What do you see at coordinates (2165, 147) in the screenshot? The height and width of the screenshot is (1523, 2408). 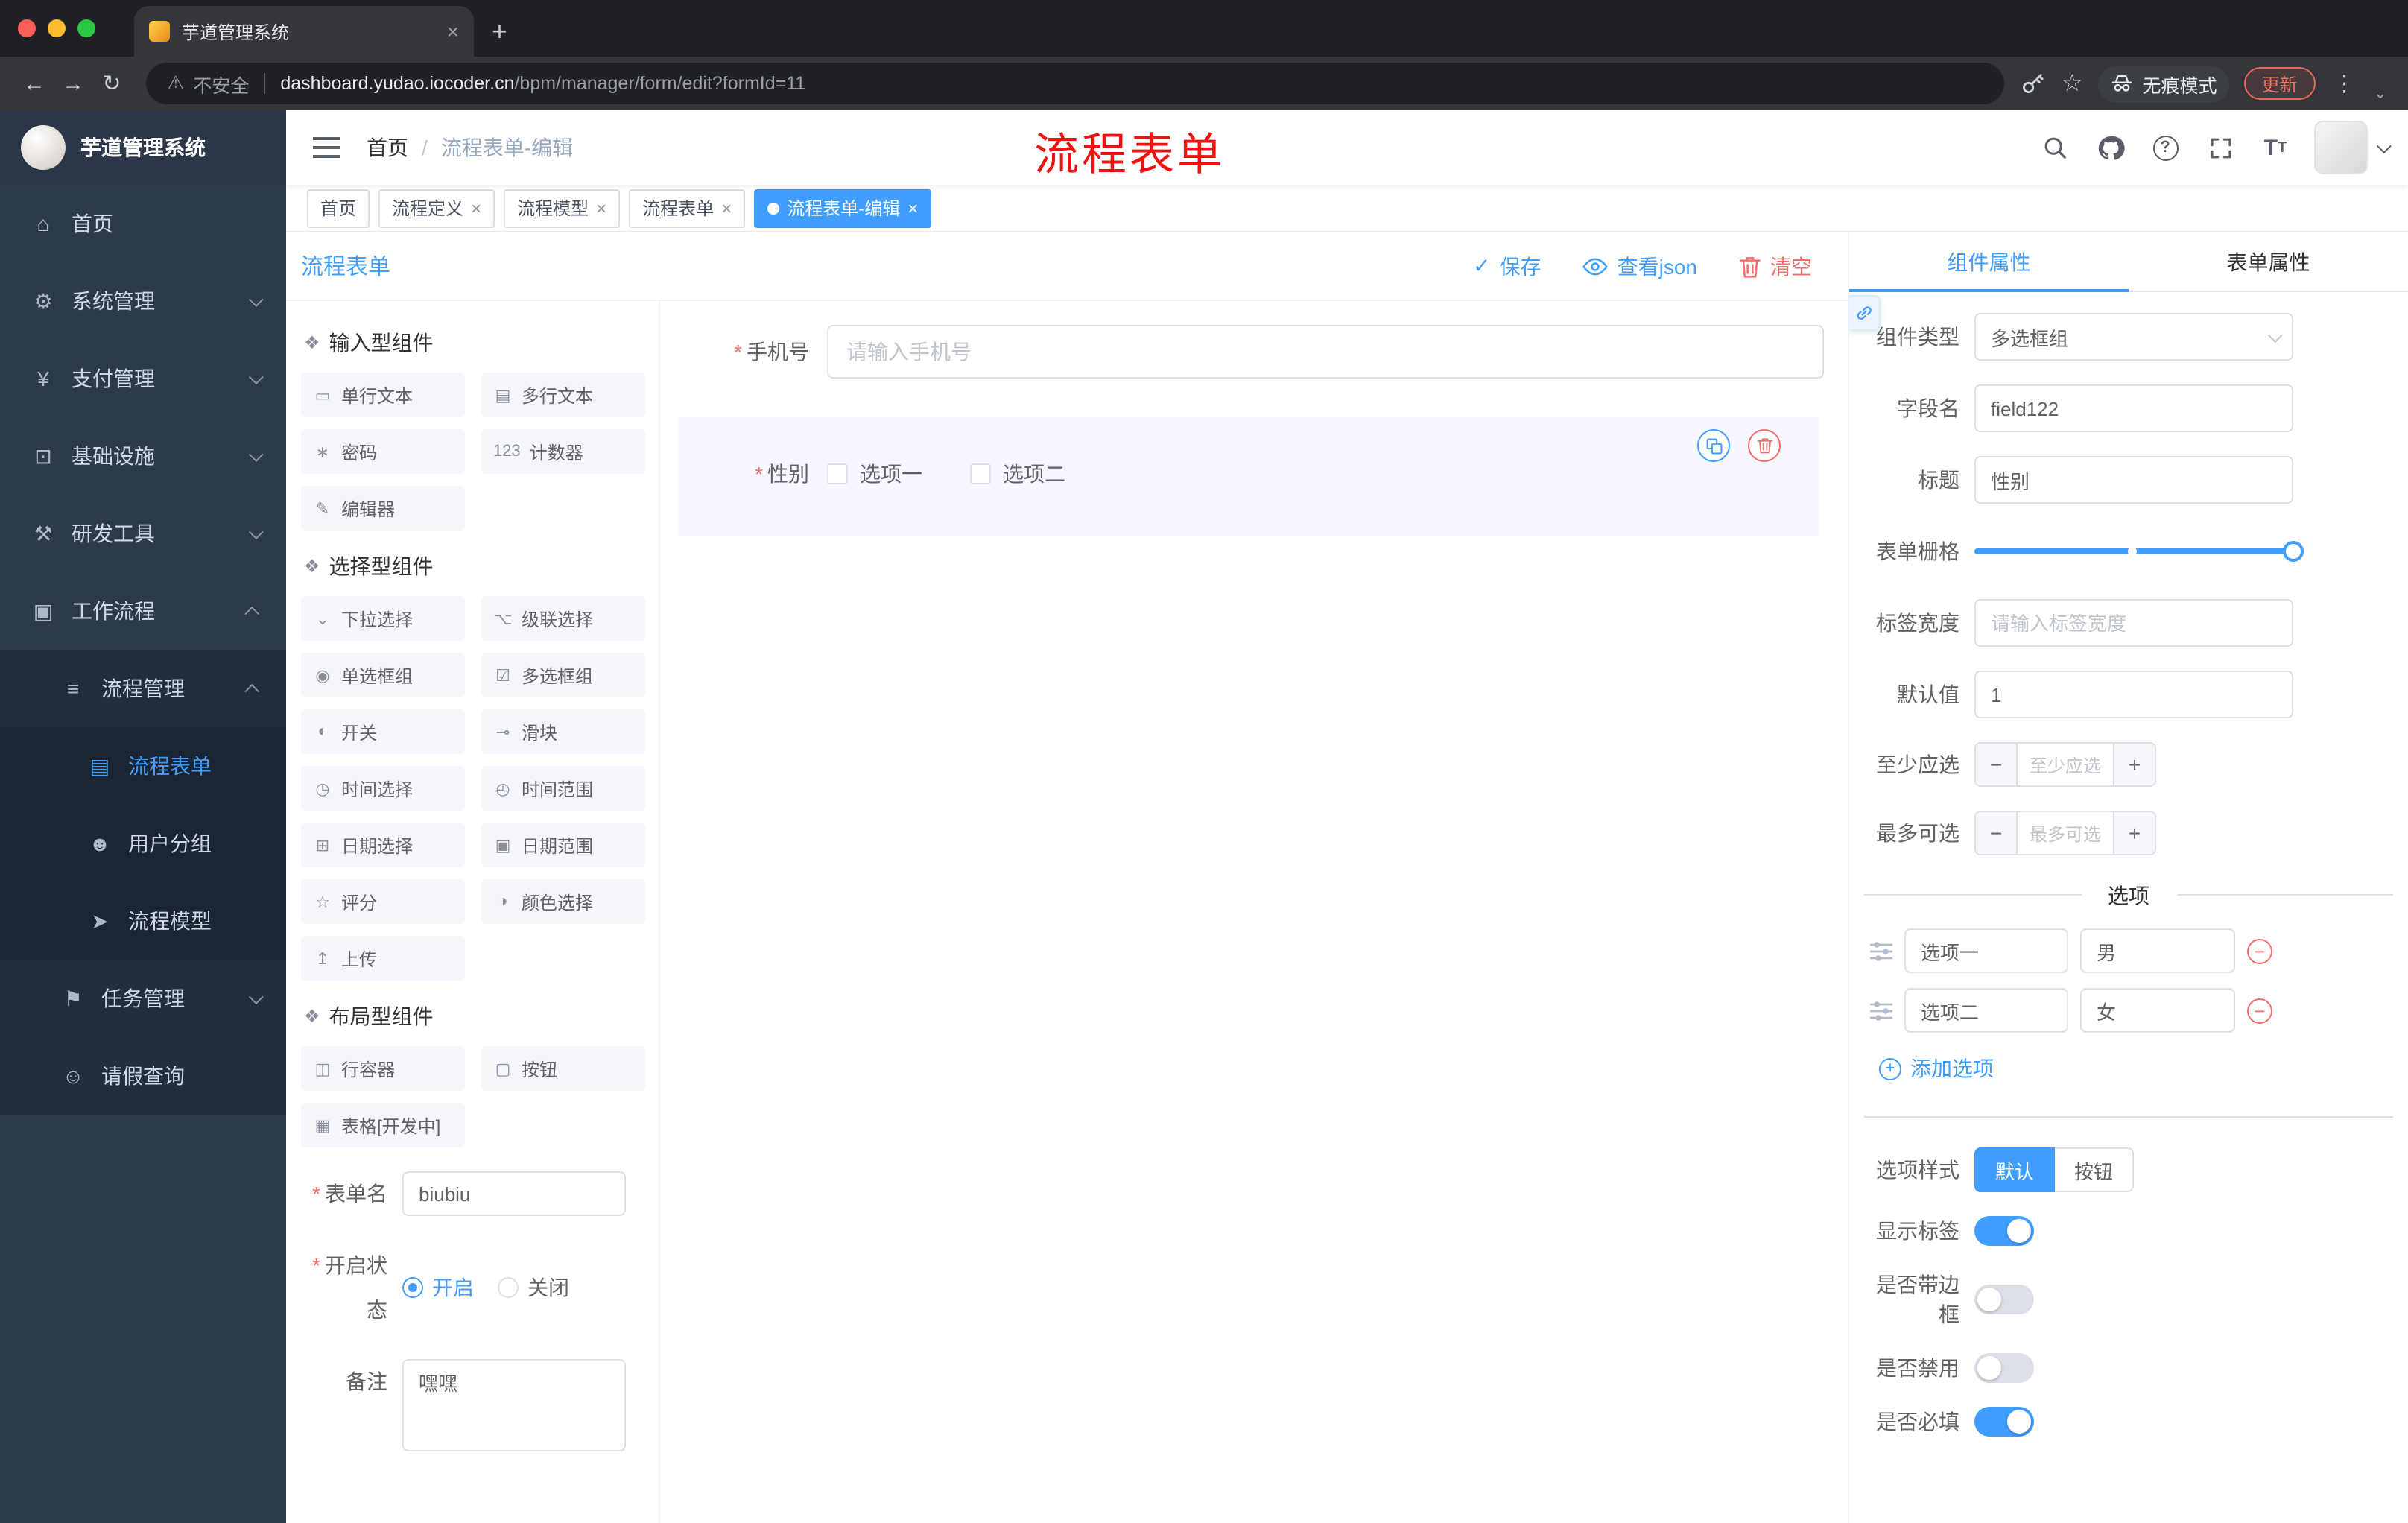 I see `help-icon: ?` at bounding box center [2165, 147].